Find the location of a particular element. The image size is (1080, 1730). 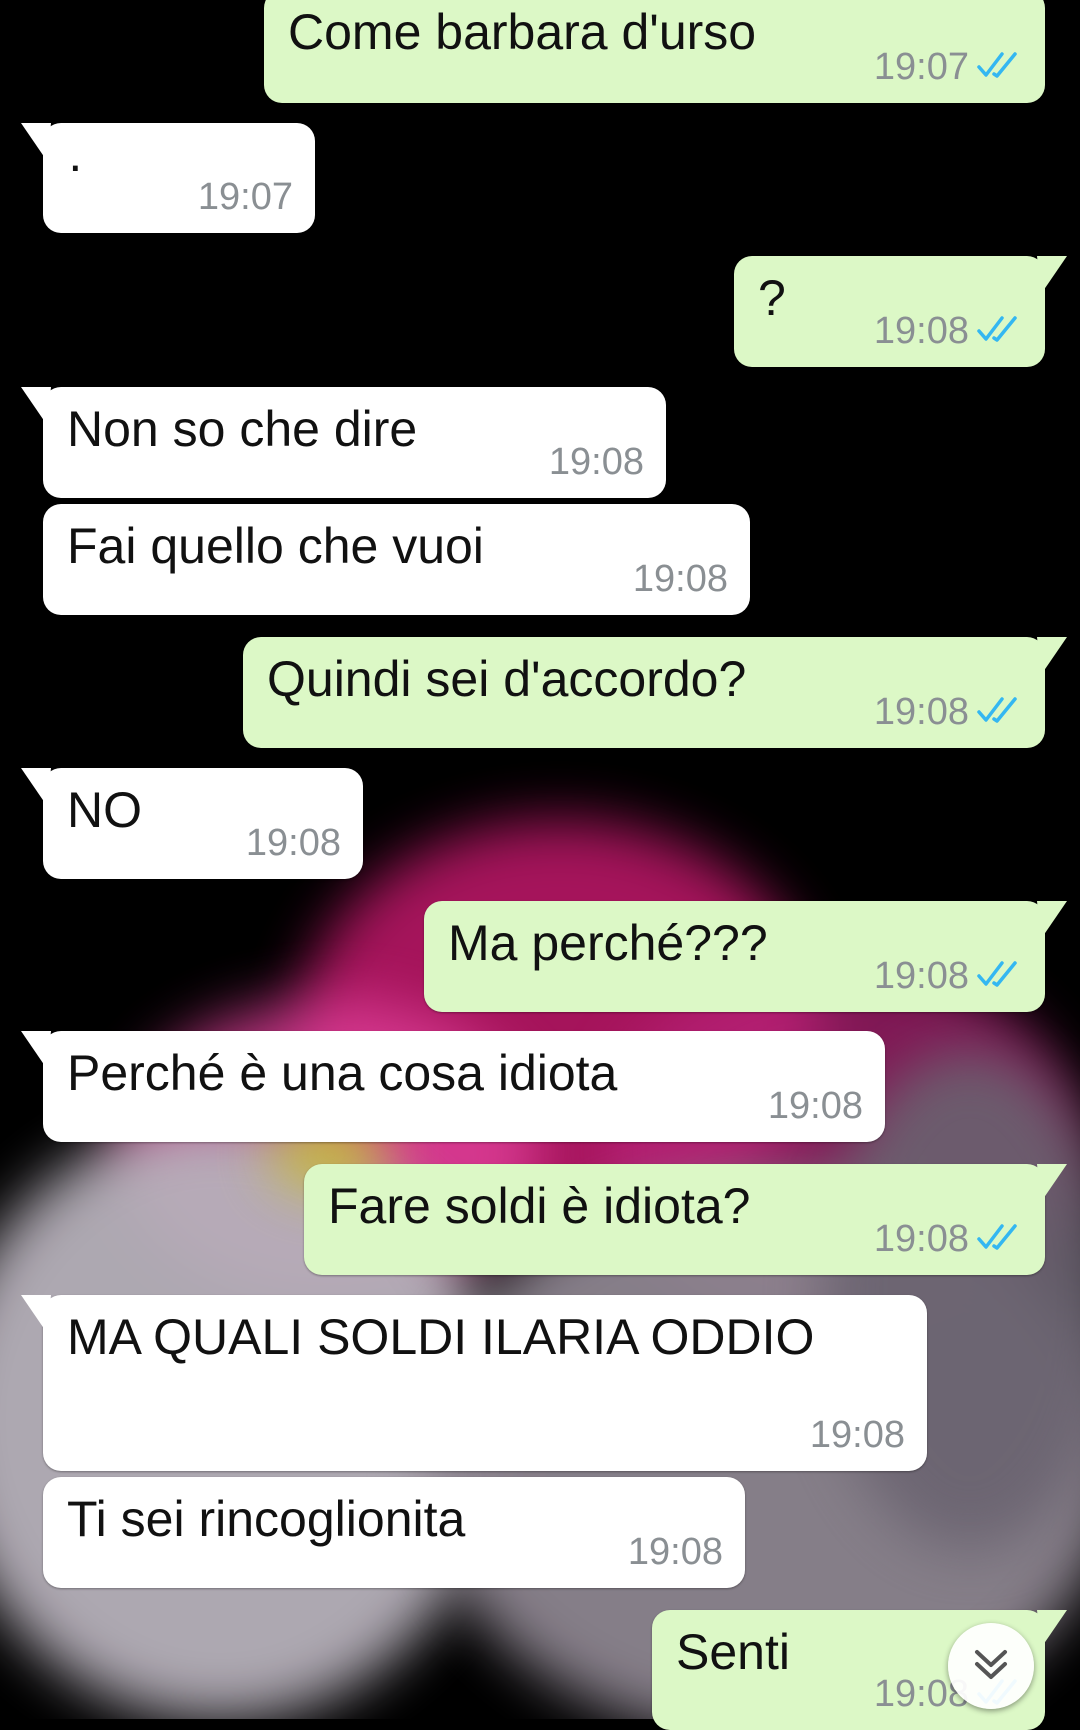

outgoing-message: Come barbara d'urso 19:07 is located at coordinates (654, 51).